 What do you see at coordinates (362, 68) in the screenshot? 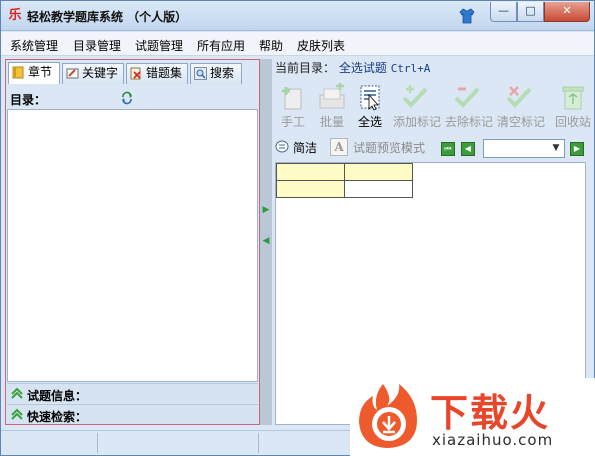
I see `current-dir-value: 全选试题` at bounding box center [362, 68].